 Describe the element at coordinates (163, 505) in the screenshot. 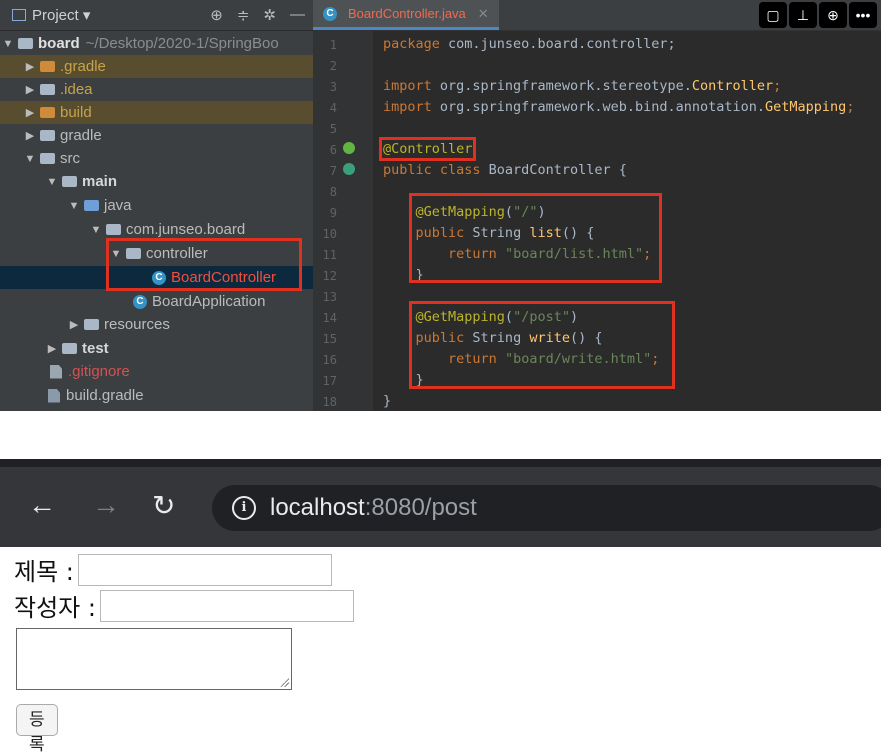

I see `reload-icon: ↻` at that location.